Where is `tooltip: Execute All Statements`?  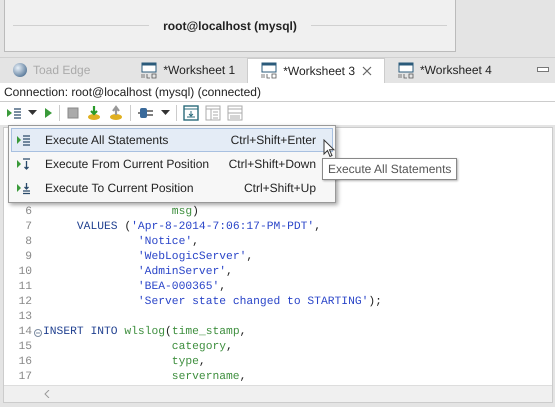 tooltip: Execute All Statements is located at coordinates (390, 169).